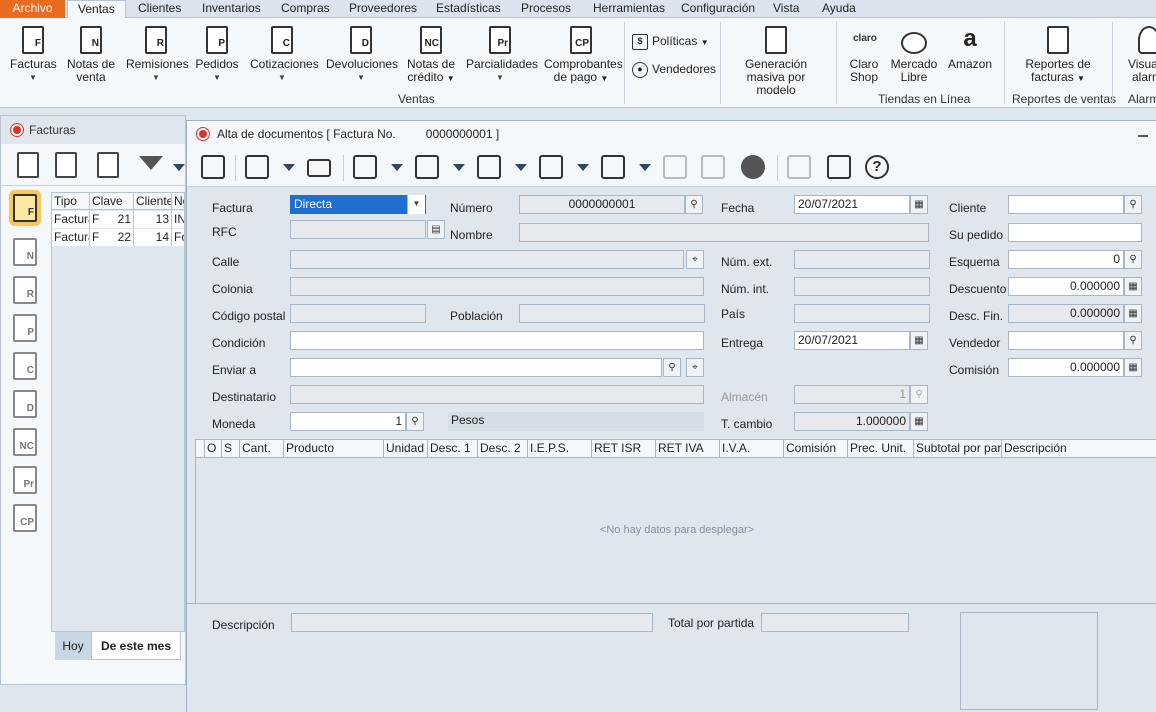 The image size is (1156, 712). What do you see at coordinates (753, 167) in the screenshot?
I see `four-dots-icon` at bounding box center [753, 167].